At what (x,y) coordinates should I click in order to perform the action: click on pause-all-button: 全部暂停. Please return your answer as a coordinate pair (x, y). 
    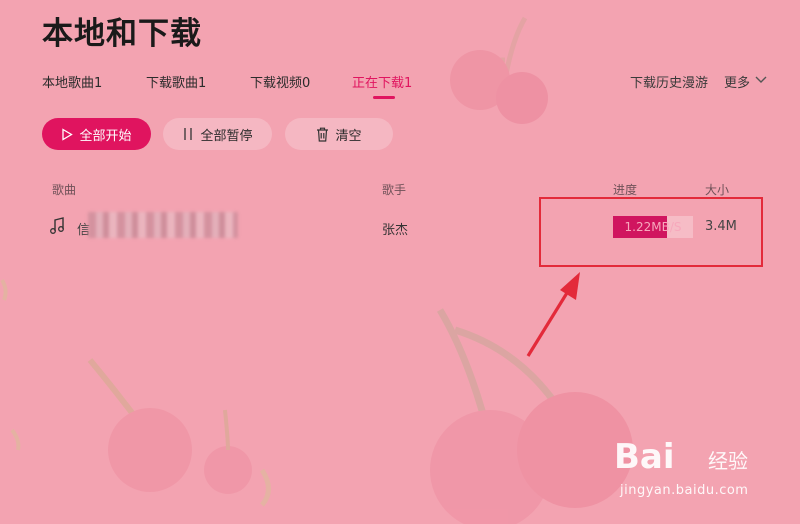
    Looking at the image, I should click on (217, 134).